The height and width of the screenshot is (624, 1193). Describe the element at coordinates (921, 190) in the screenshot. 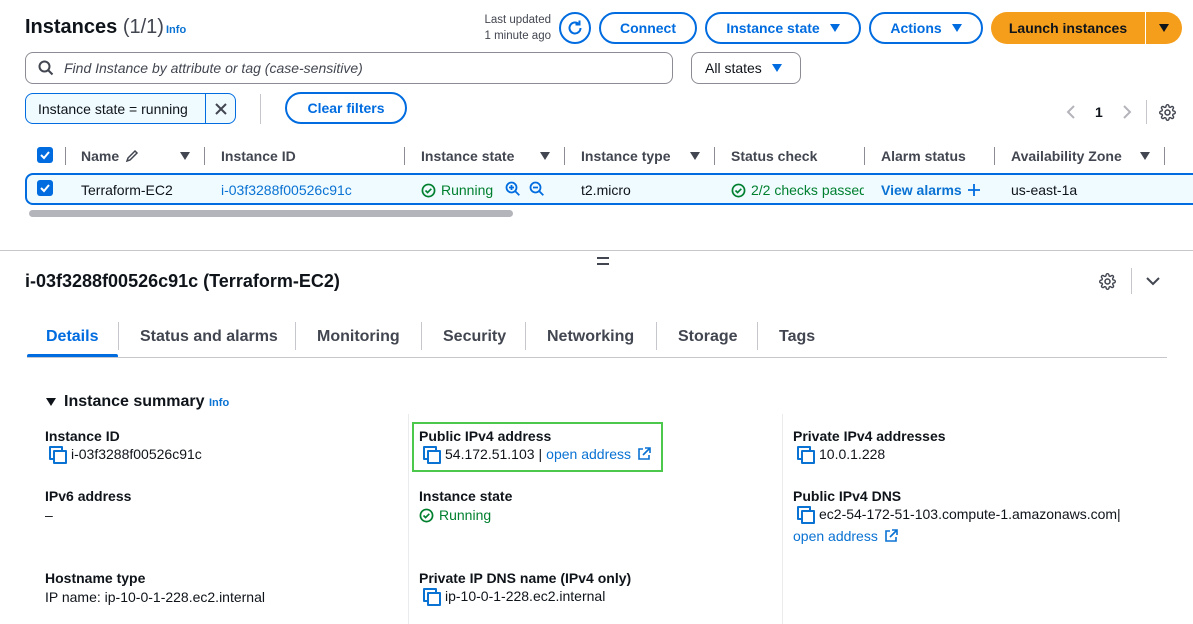

I see `view-alarms-link: View alarms` at that location.